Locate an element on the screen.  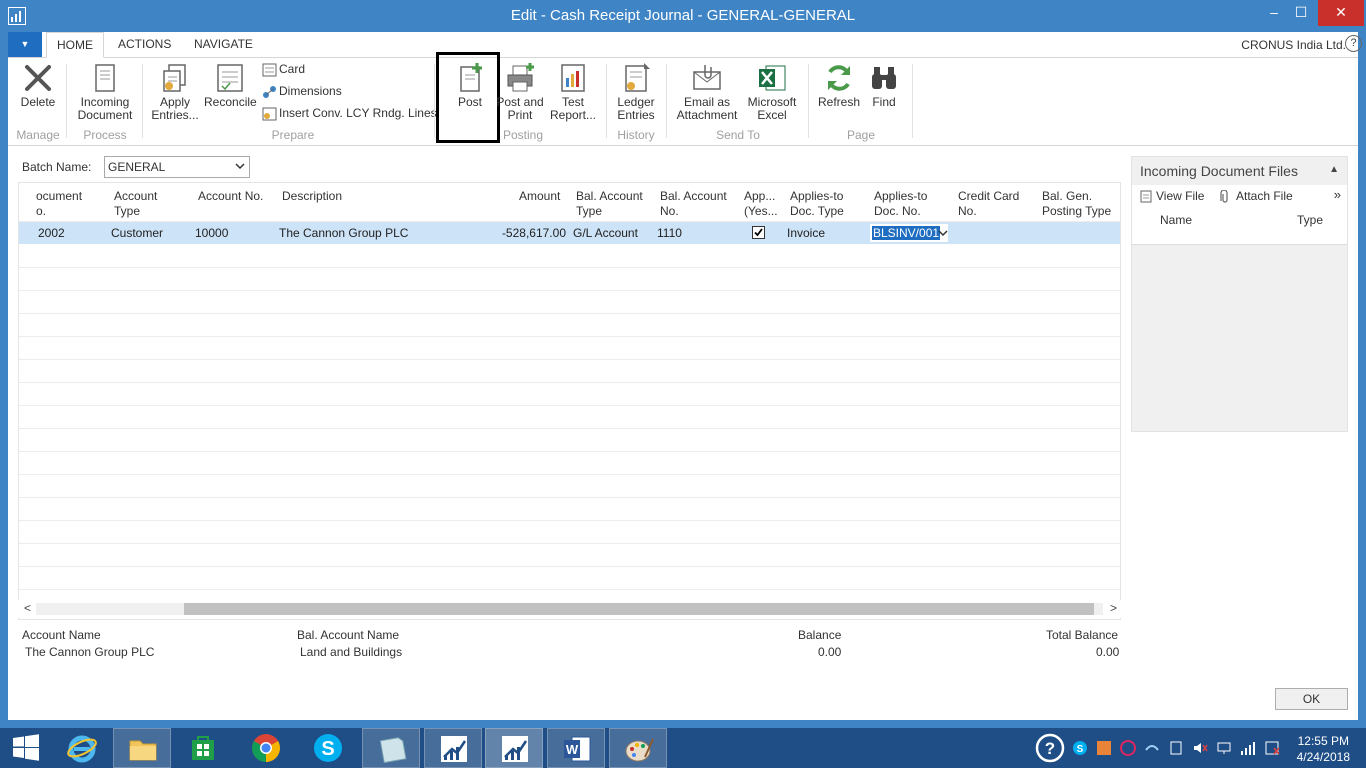
scroll-left-icon: < is located at coordinates (27, 608).